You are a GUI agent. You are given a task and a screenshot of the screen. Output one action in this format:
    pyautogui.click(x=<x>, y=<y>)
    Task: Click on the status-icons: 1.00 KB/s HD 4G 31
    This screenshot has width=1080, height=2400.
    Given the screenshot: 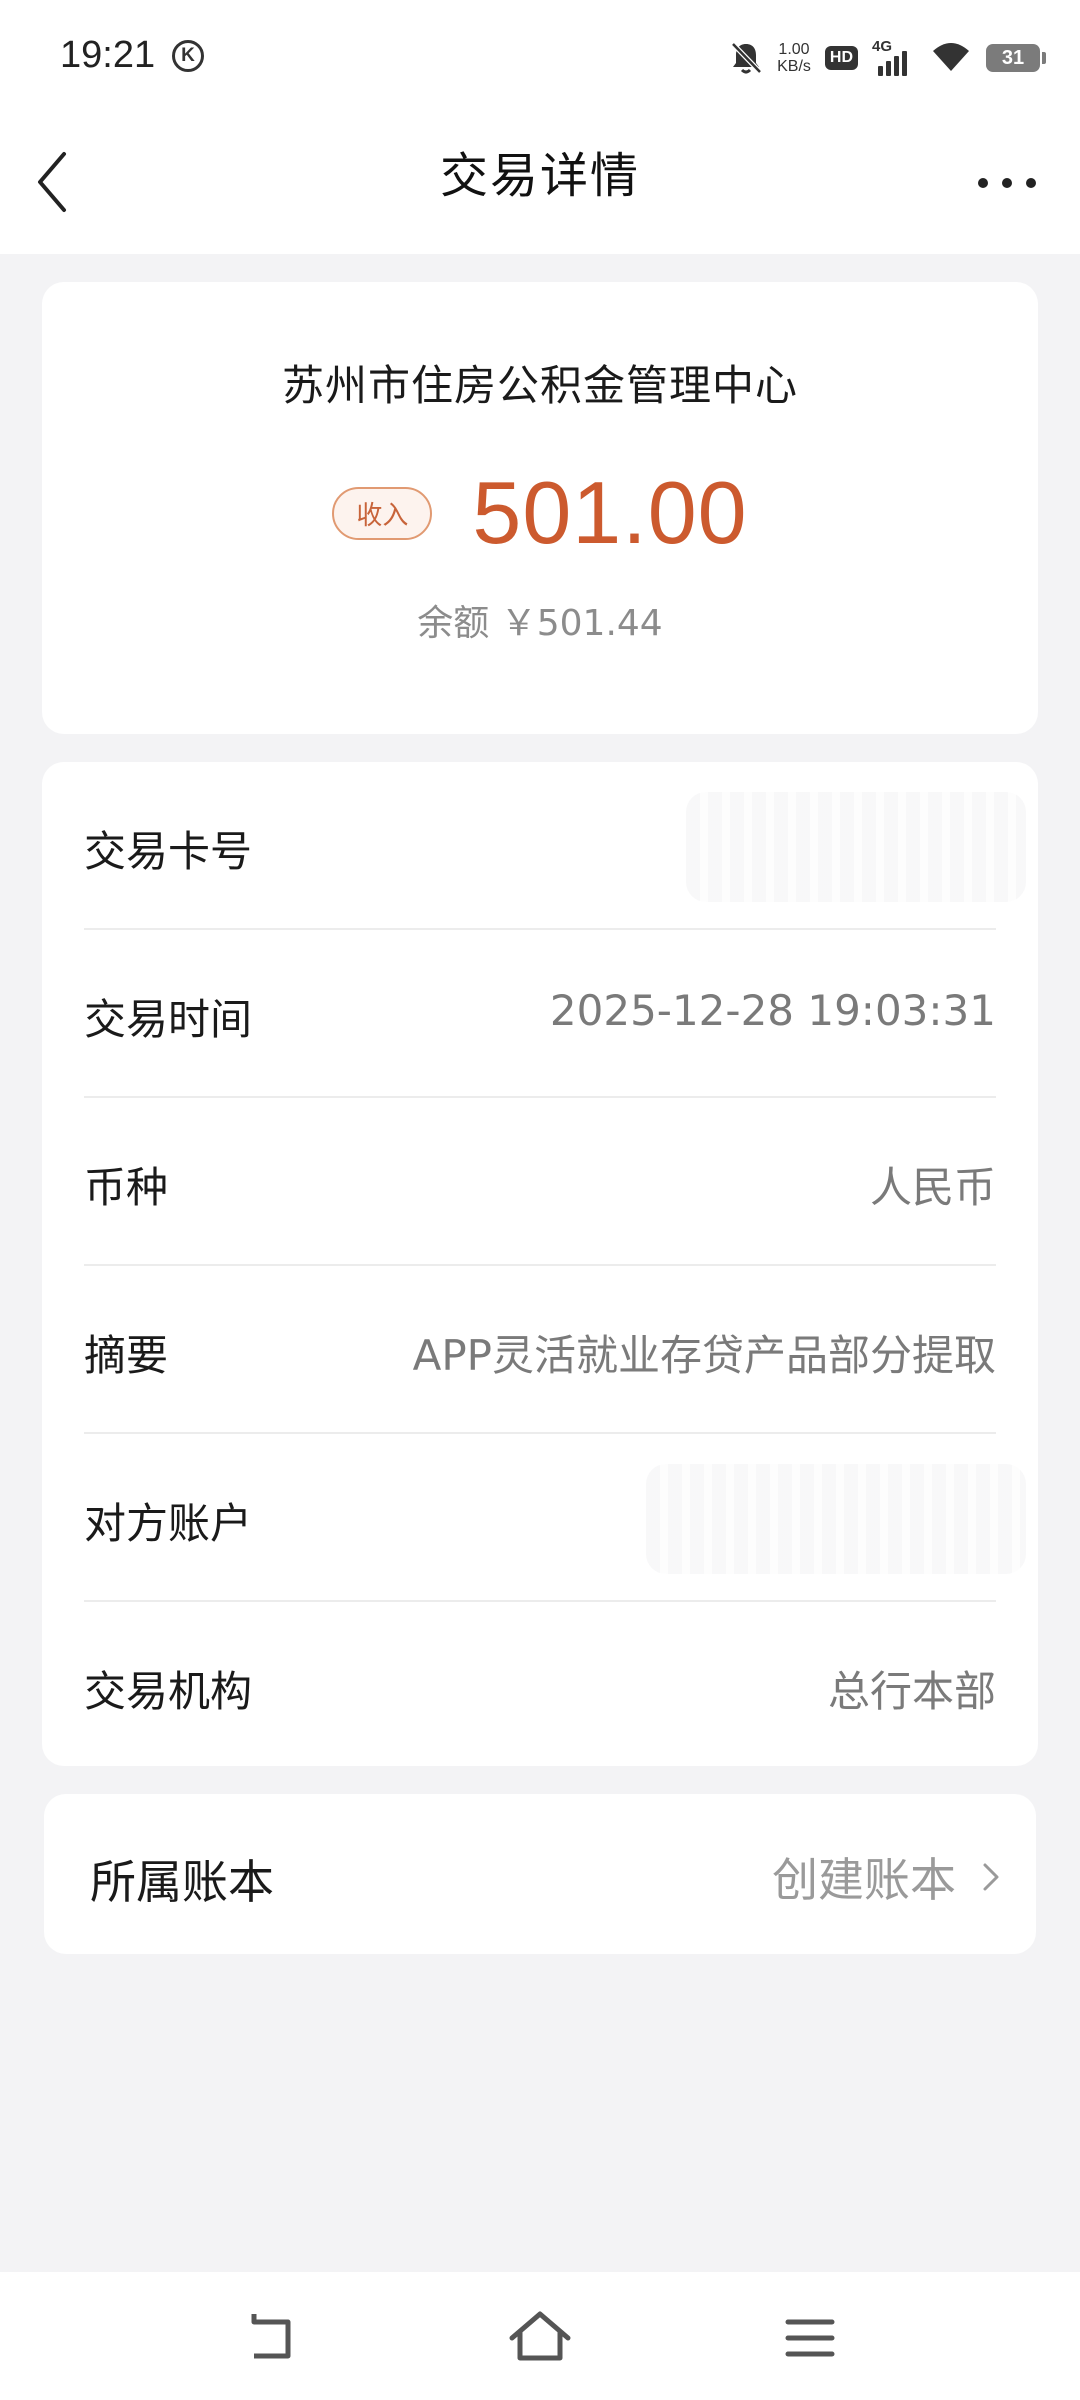 What is the action you would take?
    pyautogui.click(x=887, y=58)
    